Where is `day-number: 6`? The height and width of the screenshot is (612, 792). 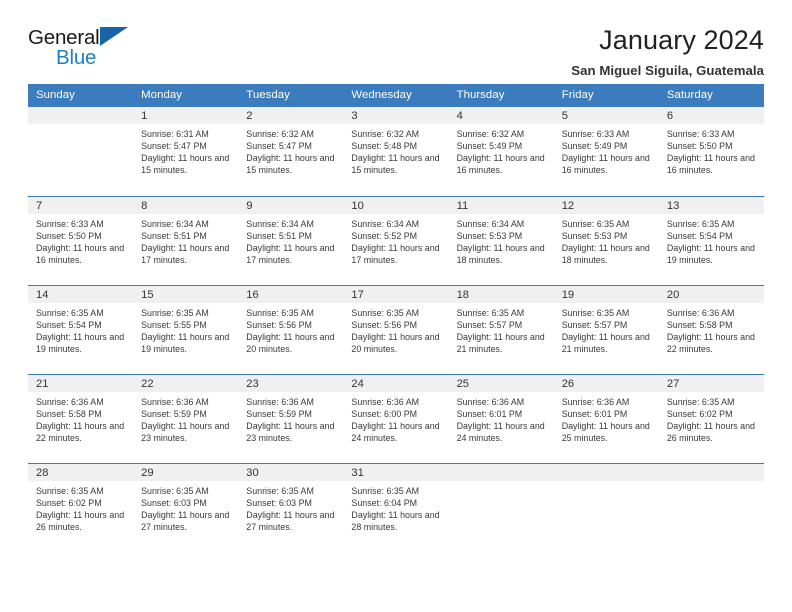
day-number: 6 is located at coordinates (711, 115).